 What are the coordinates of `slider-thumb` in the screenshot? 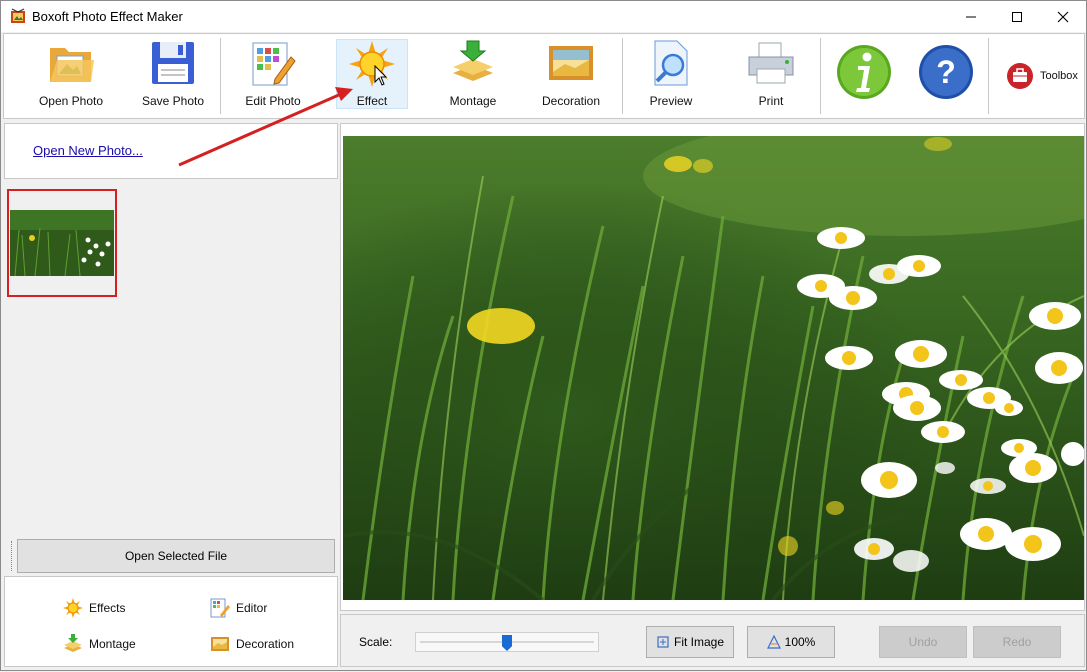 It's located at (507, 643).